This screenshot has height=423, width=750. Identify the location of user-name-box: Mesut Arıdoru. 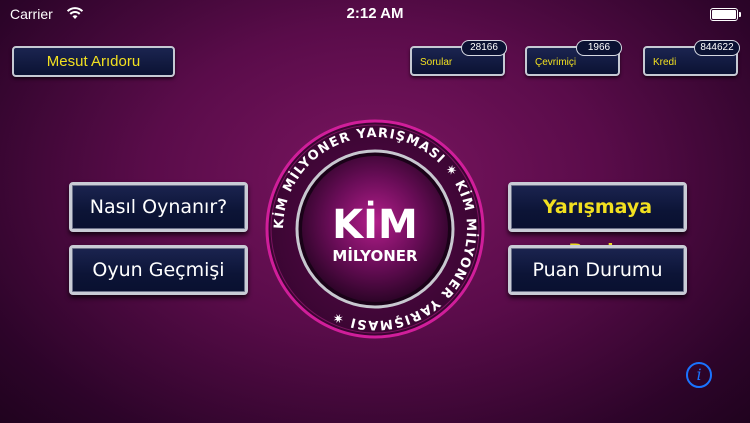
(93, 61).